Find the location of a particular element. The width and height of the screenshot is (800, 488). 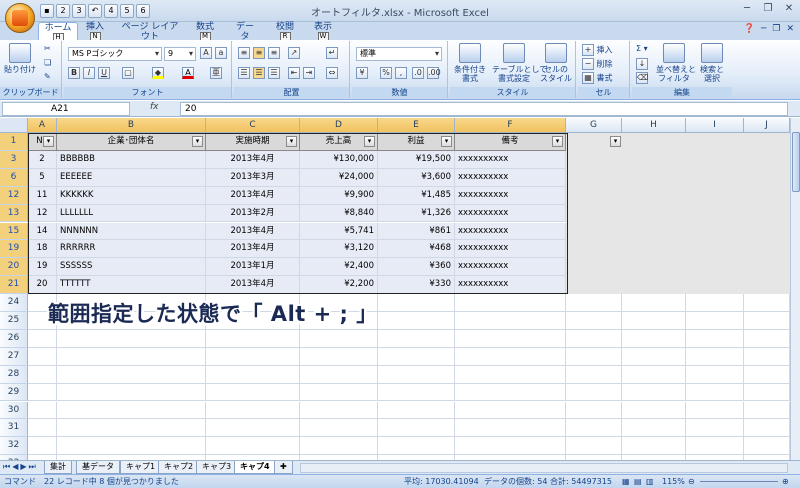

row-header: 15 is located at coordinates (14, 231).